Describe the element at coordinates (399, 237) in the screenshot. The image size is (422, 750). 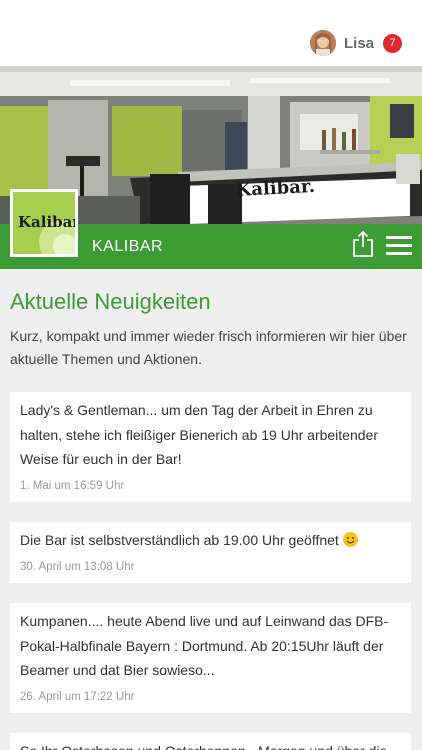
I see `hamburger-menu-icon` at that location.